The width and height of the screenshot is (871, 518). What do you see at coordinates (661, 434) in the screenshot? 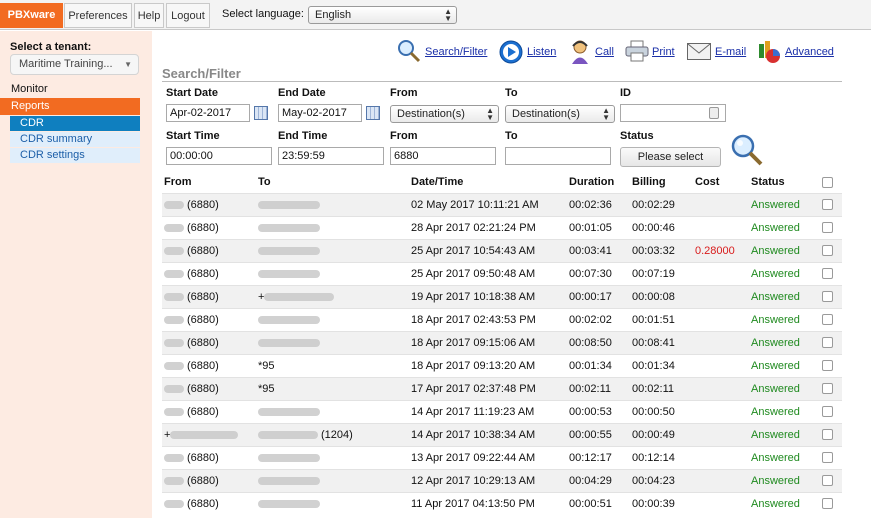
I see `cell-billing: 00:00:49` at bounding box center [661, 434].